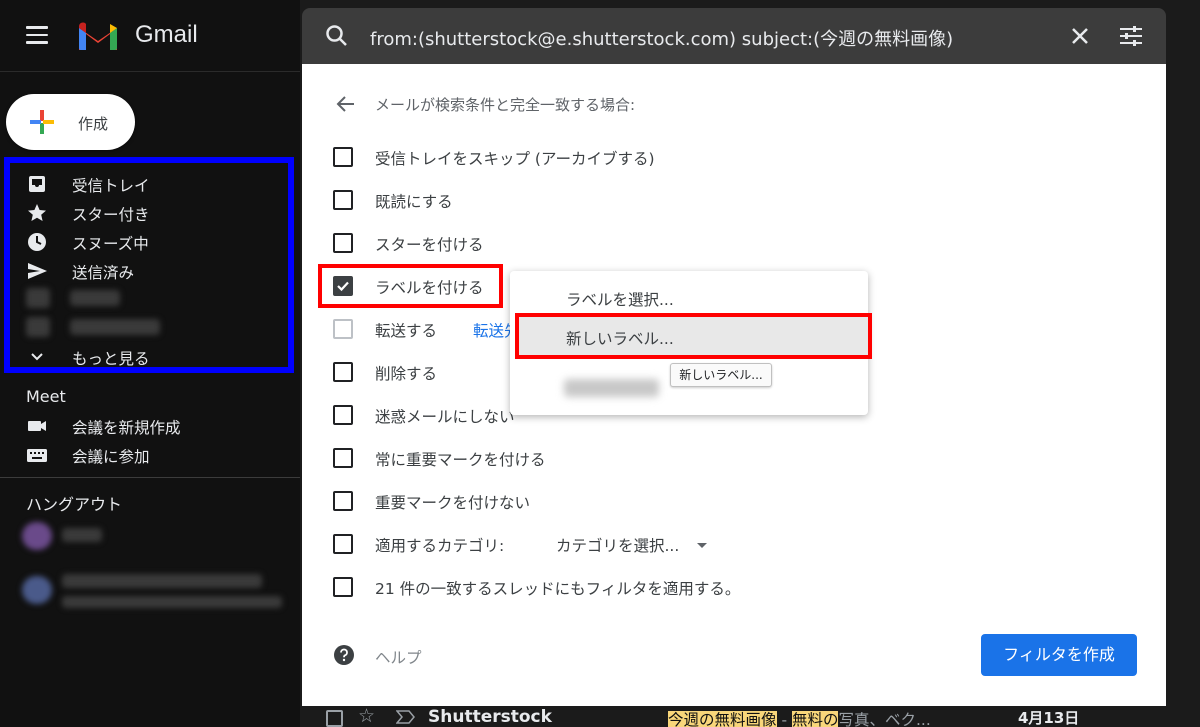 This screenshot has width=1200, height=727. What do you see at coordinates (98, 36) in the screenshot?
I see `gmail-logo-icon` at bounding box center [98, 36].